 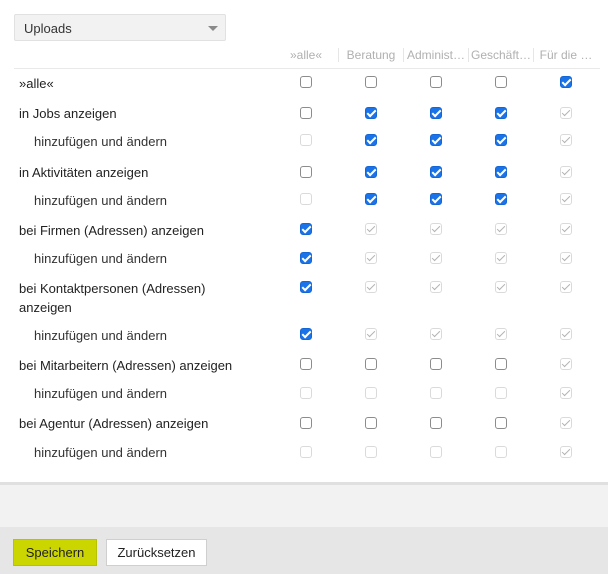 What do you see at coordinates (126, 365) in the screenshot?
I see `permission-label: bei Mitarbeitern (Adressen) anzeigen` at bounding box center [126, 365].